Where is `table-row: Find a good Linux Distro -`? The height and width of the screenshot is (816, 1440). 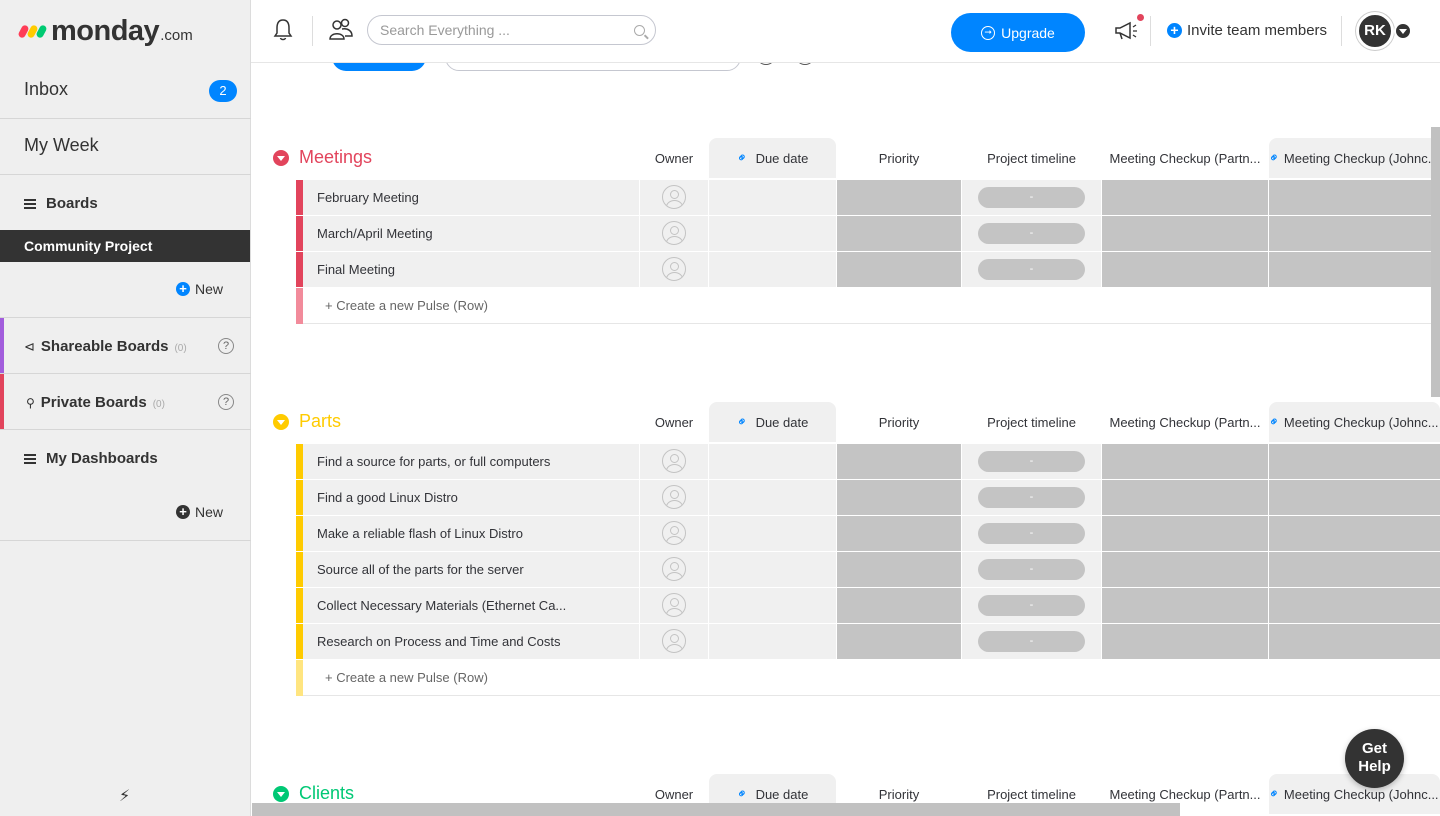 table-row: Find a good Linux Distro - is located at coordinates (846, 498).